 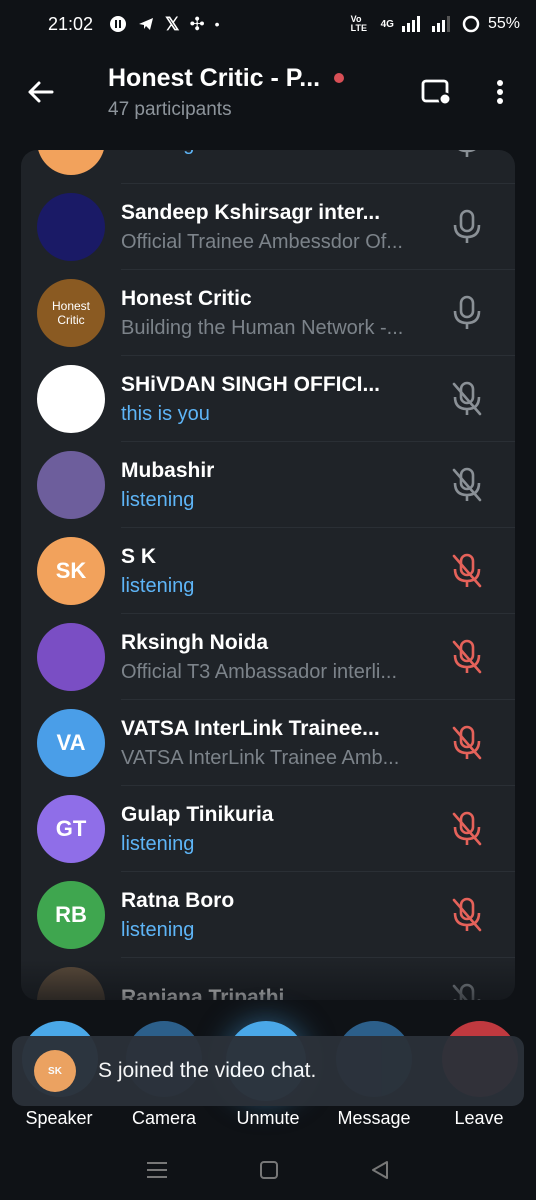 What do you see at coordinates (139, 556) in the screenshot?
I see `participant-name: S K` at bounding box center [139, 556].